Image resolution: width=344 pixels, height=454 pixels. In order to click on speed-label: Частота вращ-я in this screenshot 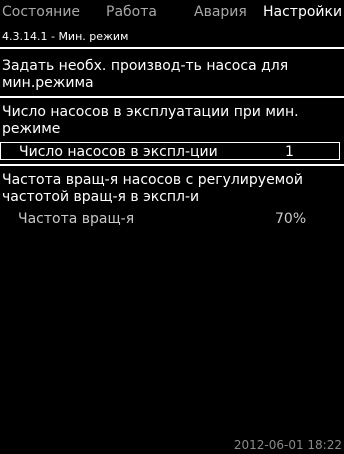, I will do `click(76, 219)`.